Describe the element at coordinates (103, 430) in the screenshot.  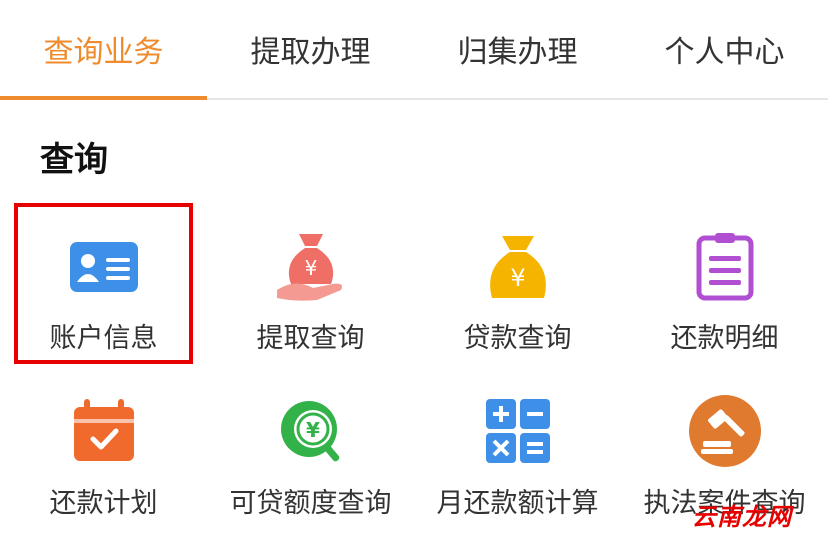
I see `calendar-check-icon` at that location.